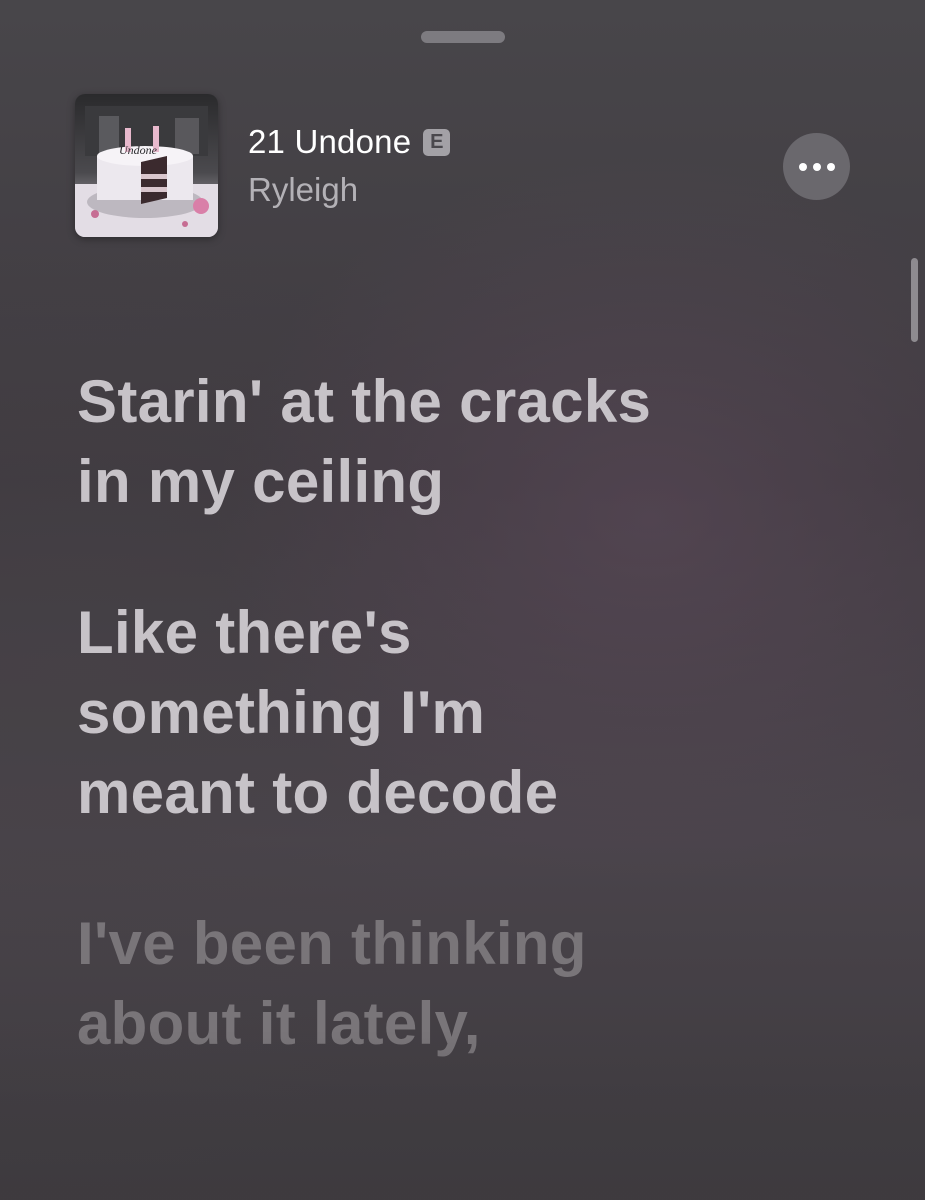 This screenshot has height=1200, width=925. I want to click on lyrics-scrollbar, so click(914, 300).